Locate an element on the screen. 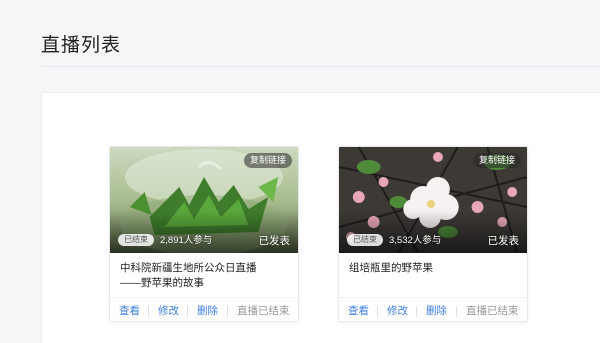  card-title: 组培瓶里的野苹果 is located at coordinates (435, 268).